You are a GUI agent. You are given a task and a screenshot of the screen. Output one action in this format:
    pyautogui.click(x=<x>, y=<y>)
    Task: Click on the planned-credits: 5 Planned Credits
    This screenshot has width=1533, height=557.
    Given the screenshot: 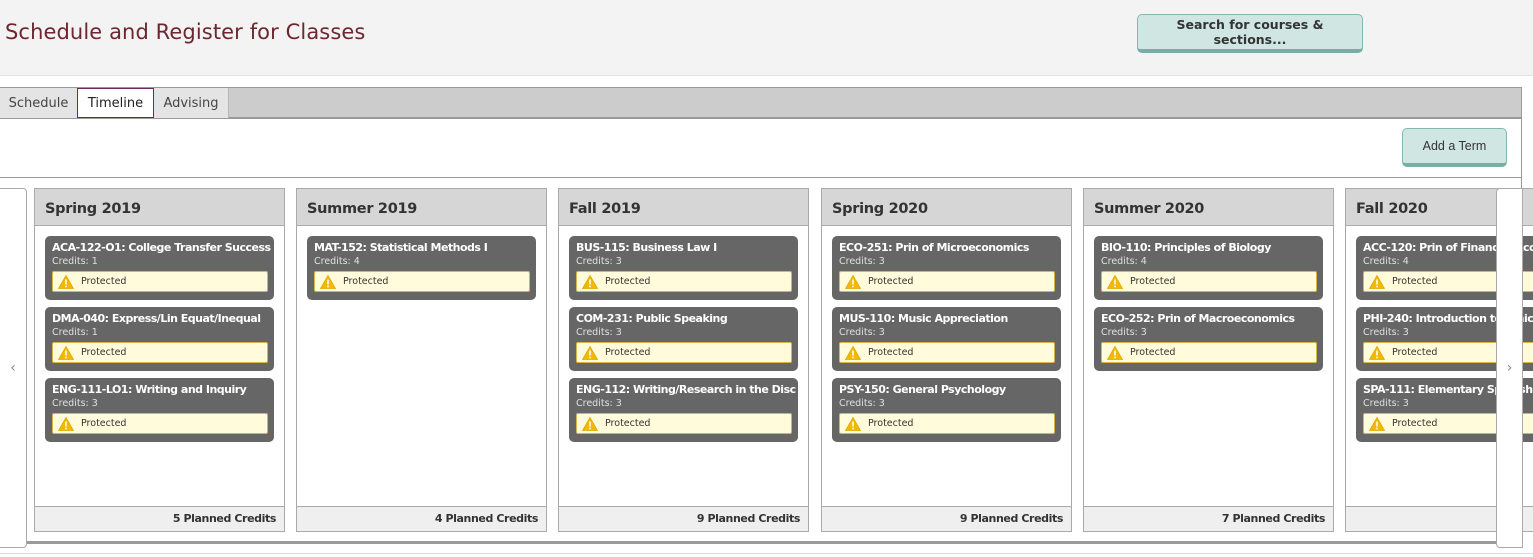 What is the action you would take?
    pyautogui.click(x=159, y=518)
    